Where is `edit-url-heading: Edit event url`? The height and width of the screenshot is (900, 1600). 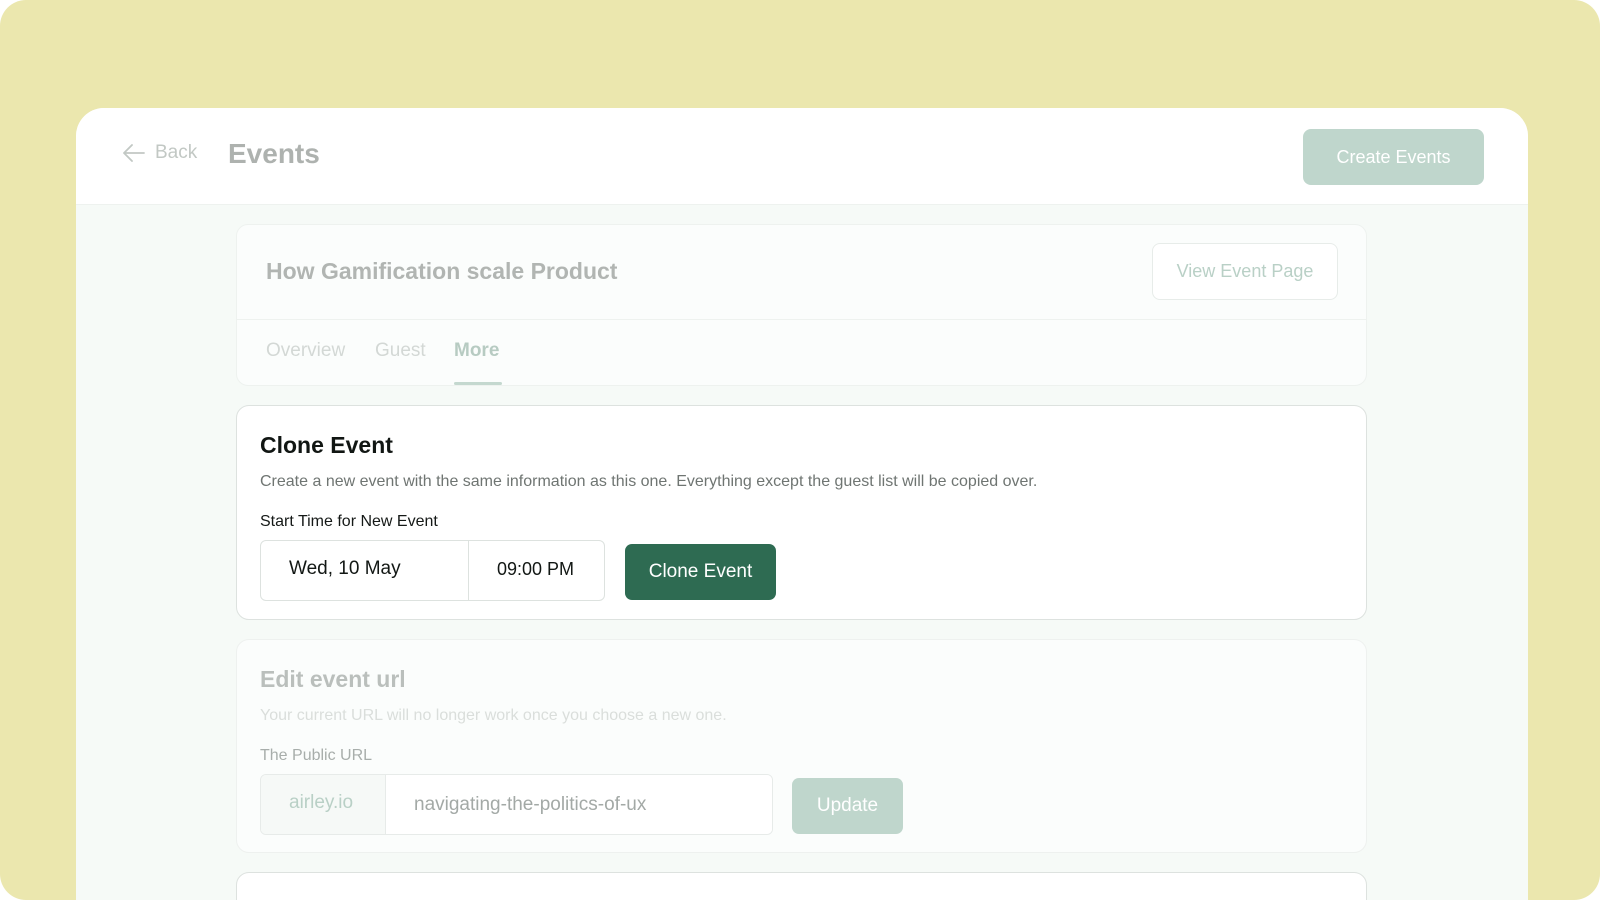 edit-url-heading: Edit event url is located at coordinates (333, 679).